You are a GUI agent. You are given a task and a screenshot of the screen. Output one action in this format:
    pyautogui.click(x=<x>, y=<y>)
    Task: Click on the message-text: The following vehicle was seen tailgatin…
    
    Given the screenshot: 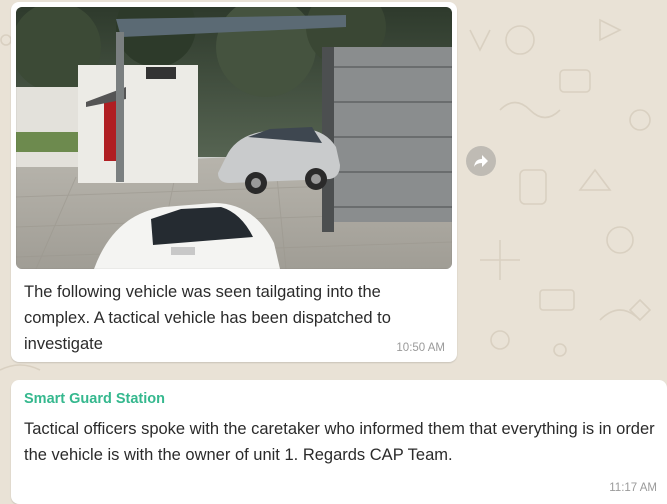 What is the action you would take?
    pyautogui.click(x=207, y=318)
    